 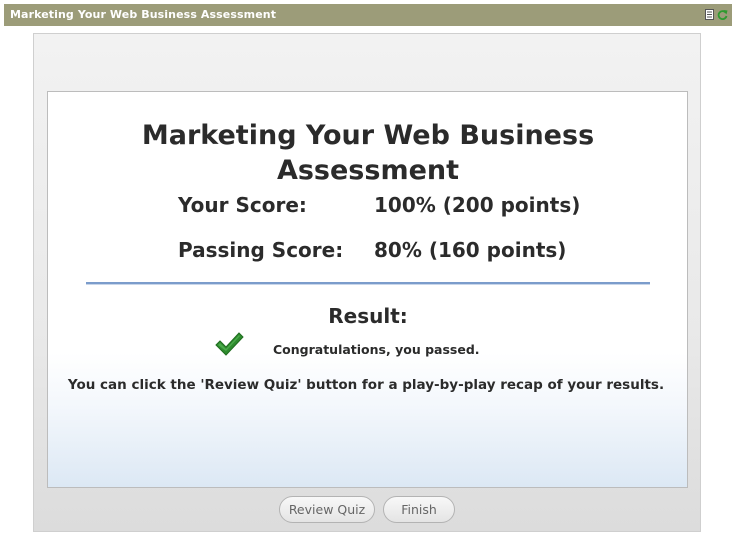 What do you see at coordinates (722, 14) in the screenshot?
I see `refresh-icon` at bounding box center [722, 14].